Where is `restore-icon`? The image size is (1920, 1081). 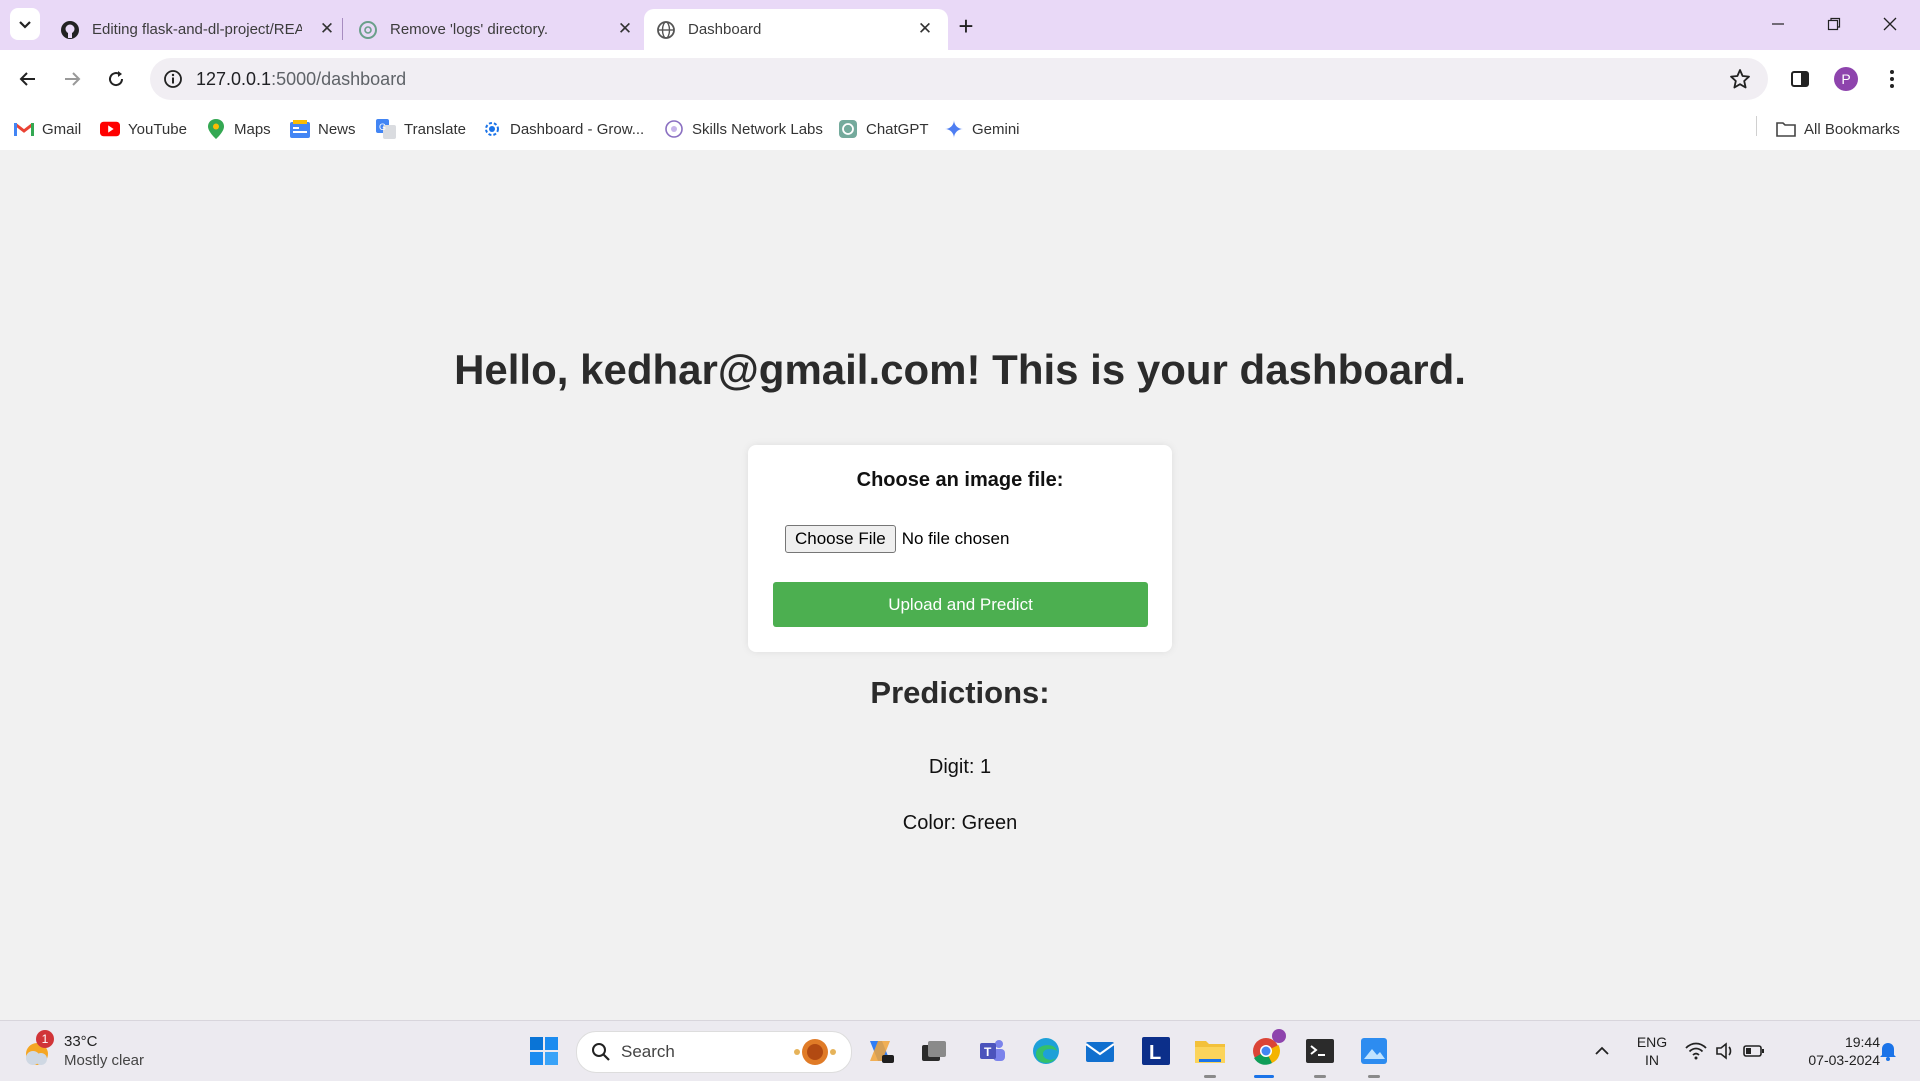 restore-icon is located at coordinates (1834, 24).